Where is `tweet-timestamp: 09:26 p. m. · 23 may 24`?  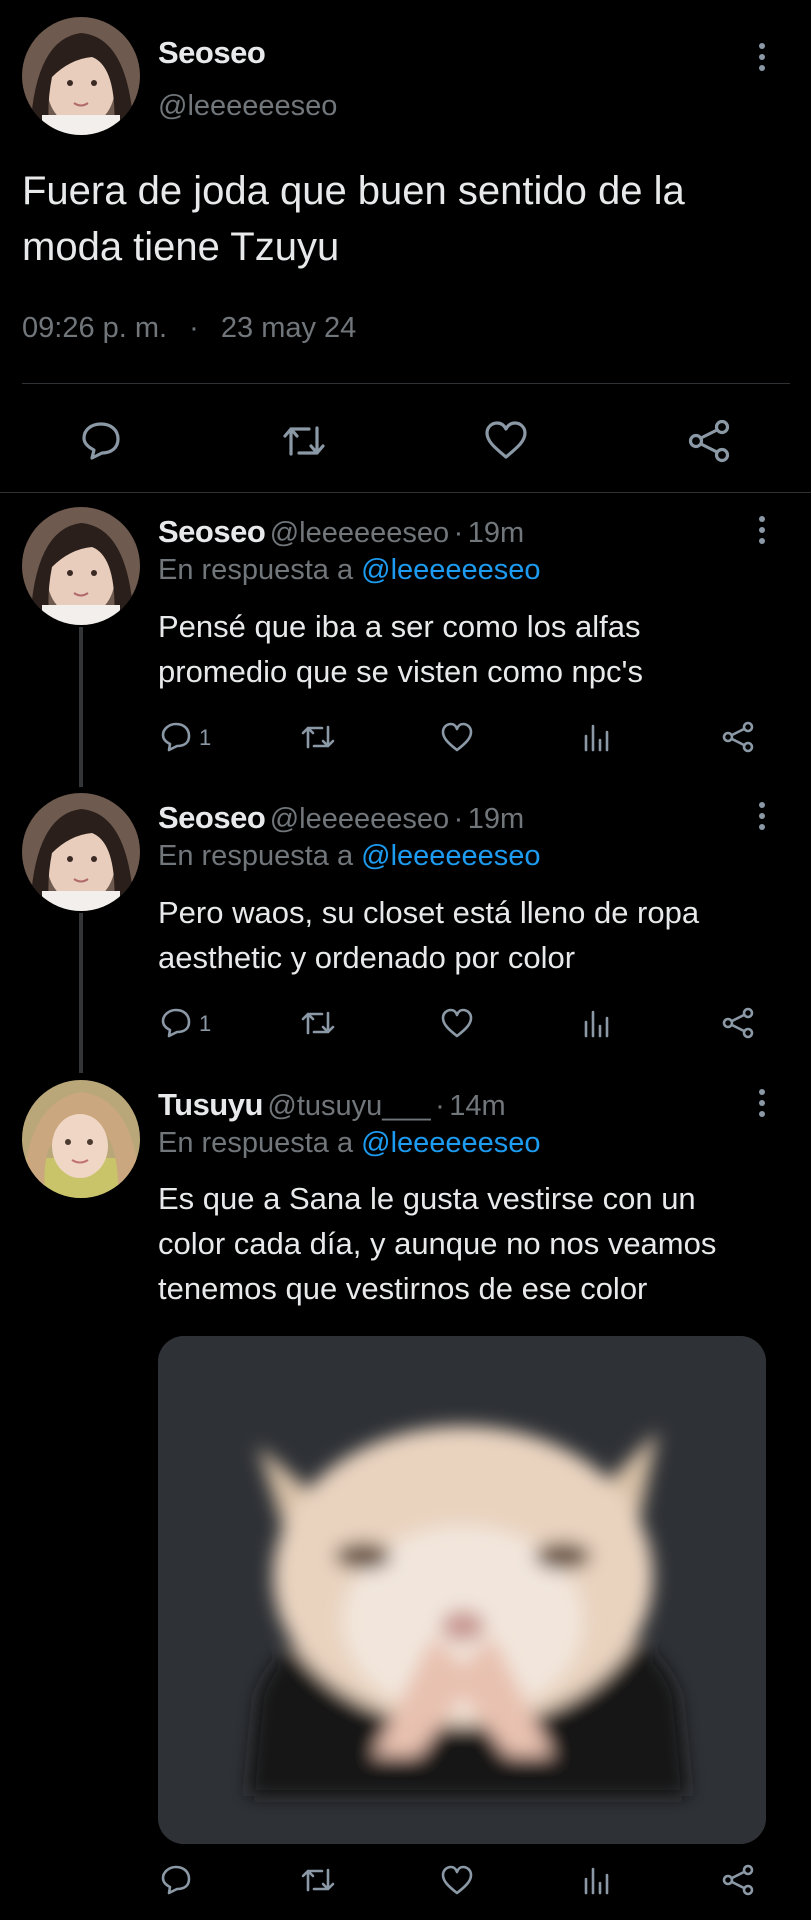
tweet-timestamp: 09:26 p. m. · 23 may 24 is located at coordinates (189, 328).